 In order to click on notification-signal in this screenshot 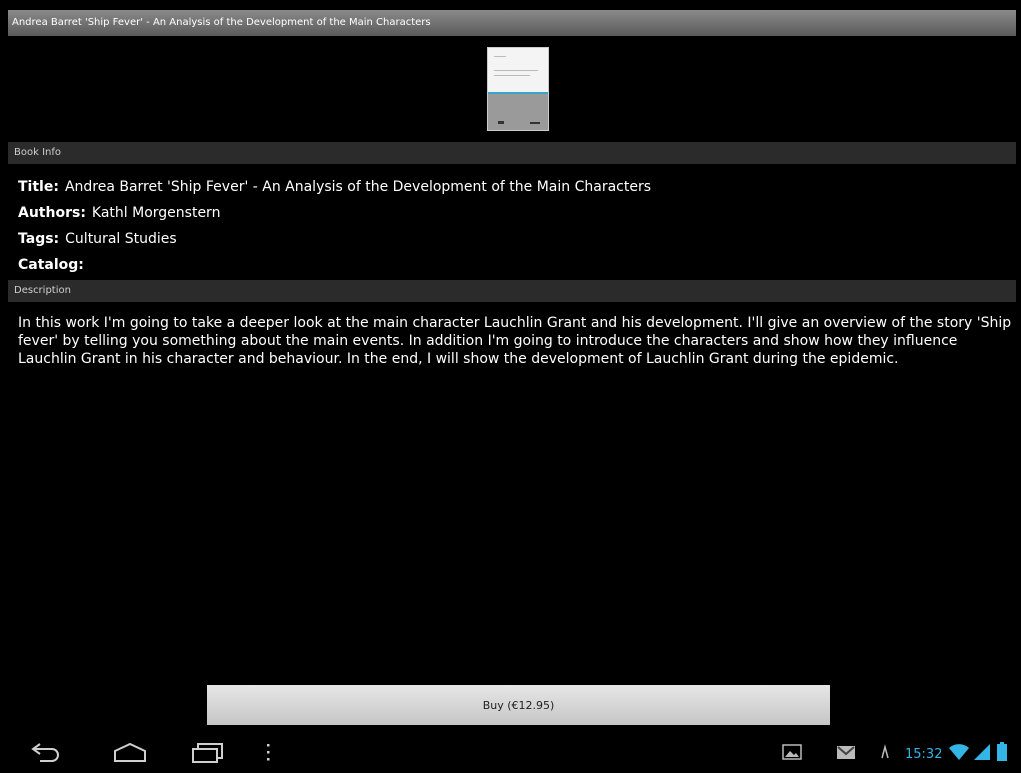, I will do `click(885, 754)`.